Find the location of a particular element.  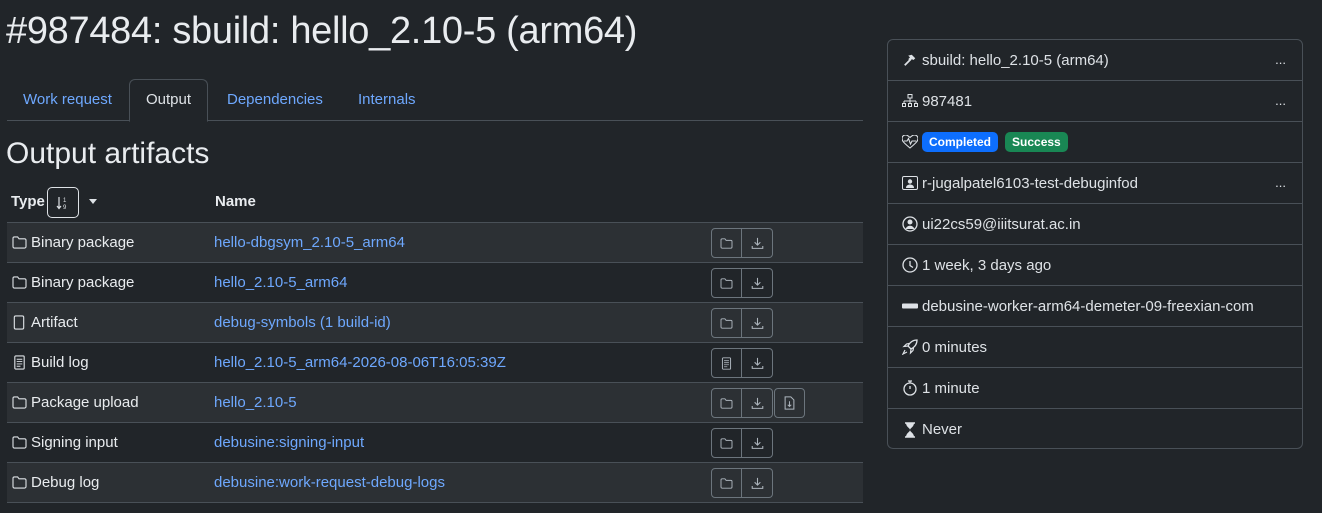

table-row: Binary package hello-dbgsym_2.10-5_arm64 is located at coordinates (435, 243).